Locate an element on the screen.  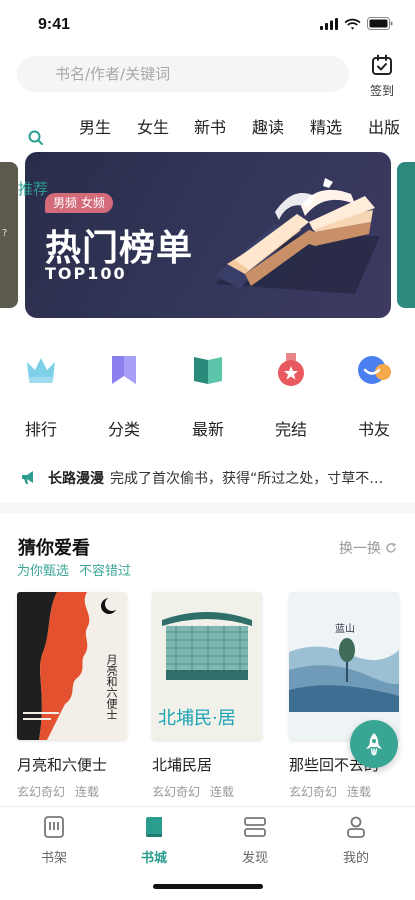
quick-entry-latest-label: 最新 is located at coordinates (207, 429).